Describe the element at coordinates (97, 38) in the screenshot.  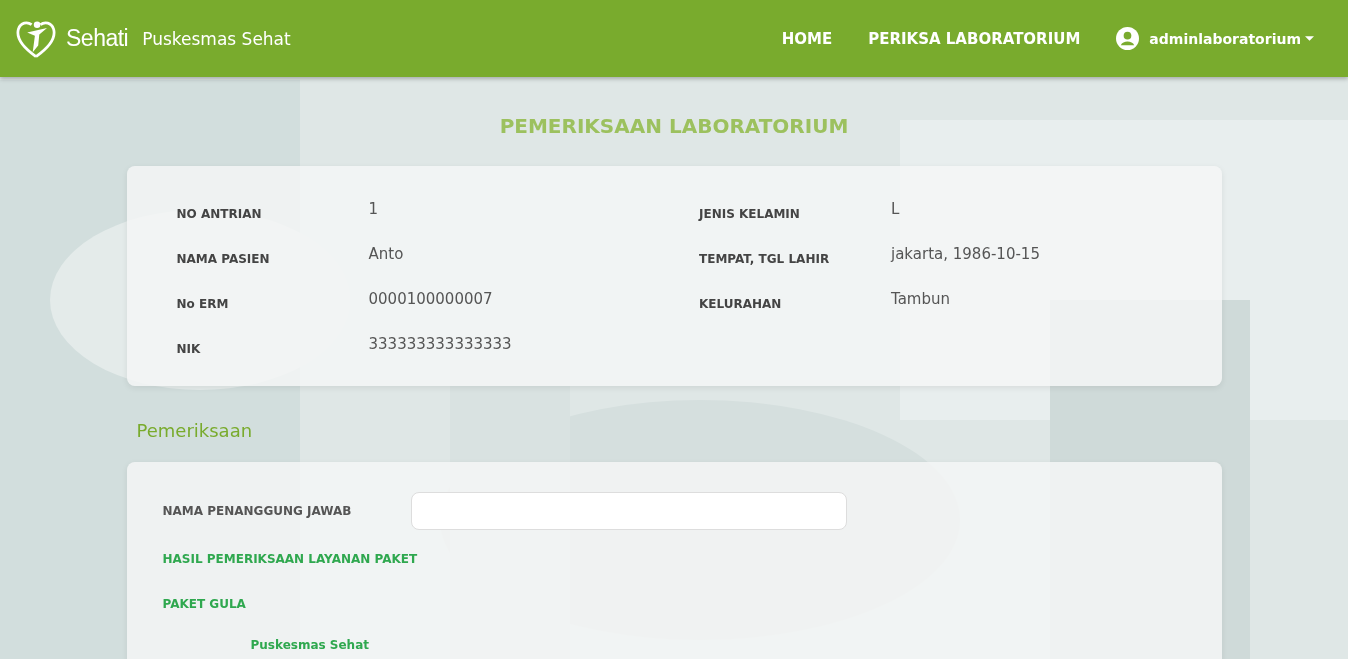
I see `brand-logo-text: Sehati` at that location.